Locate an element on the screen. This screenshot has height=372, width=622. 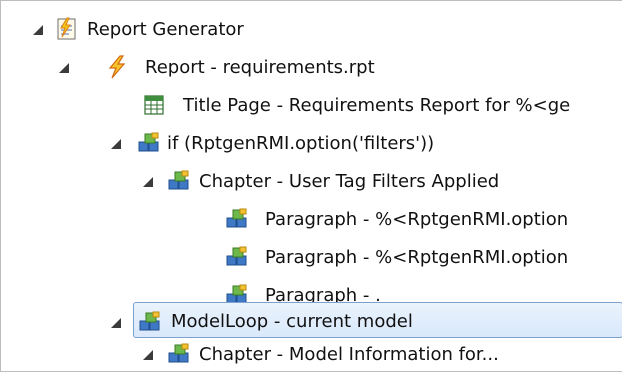
title-page-icon is located at coordinates (154, 105).